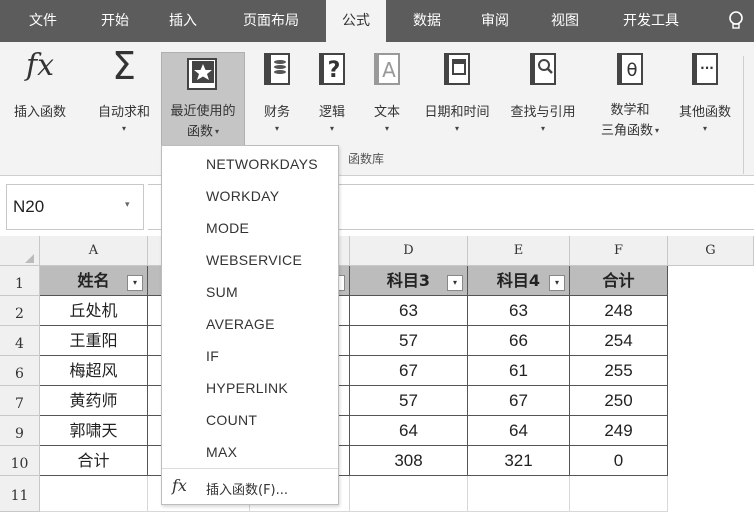 This screenshot has height=512, width=754. What do you see at coordinates (565, 21) in the screenshot?
I see `tab-view: 视图` at bounding box center [565, 21].